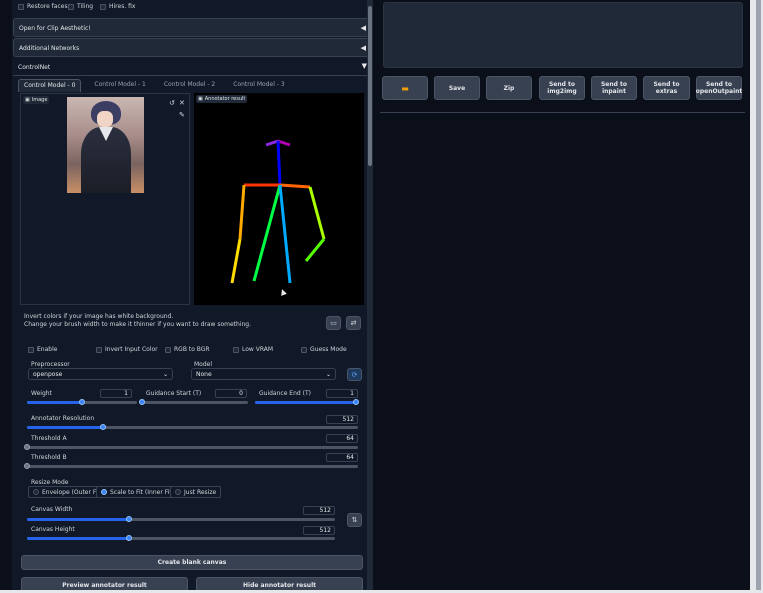 This screenshot has width=763, height=593. What do you see at coordinates (562, 91) in the screenshot?
I see `send-to-img2img-line2: img2img` at bounding box center [562, 91].